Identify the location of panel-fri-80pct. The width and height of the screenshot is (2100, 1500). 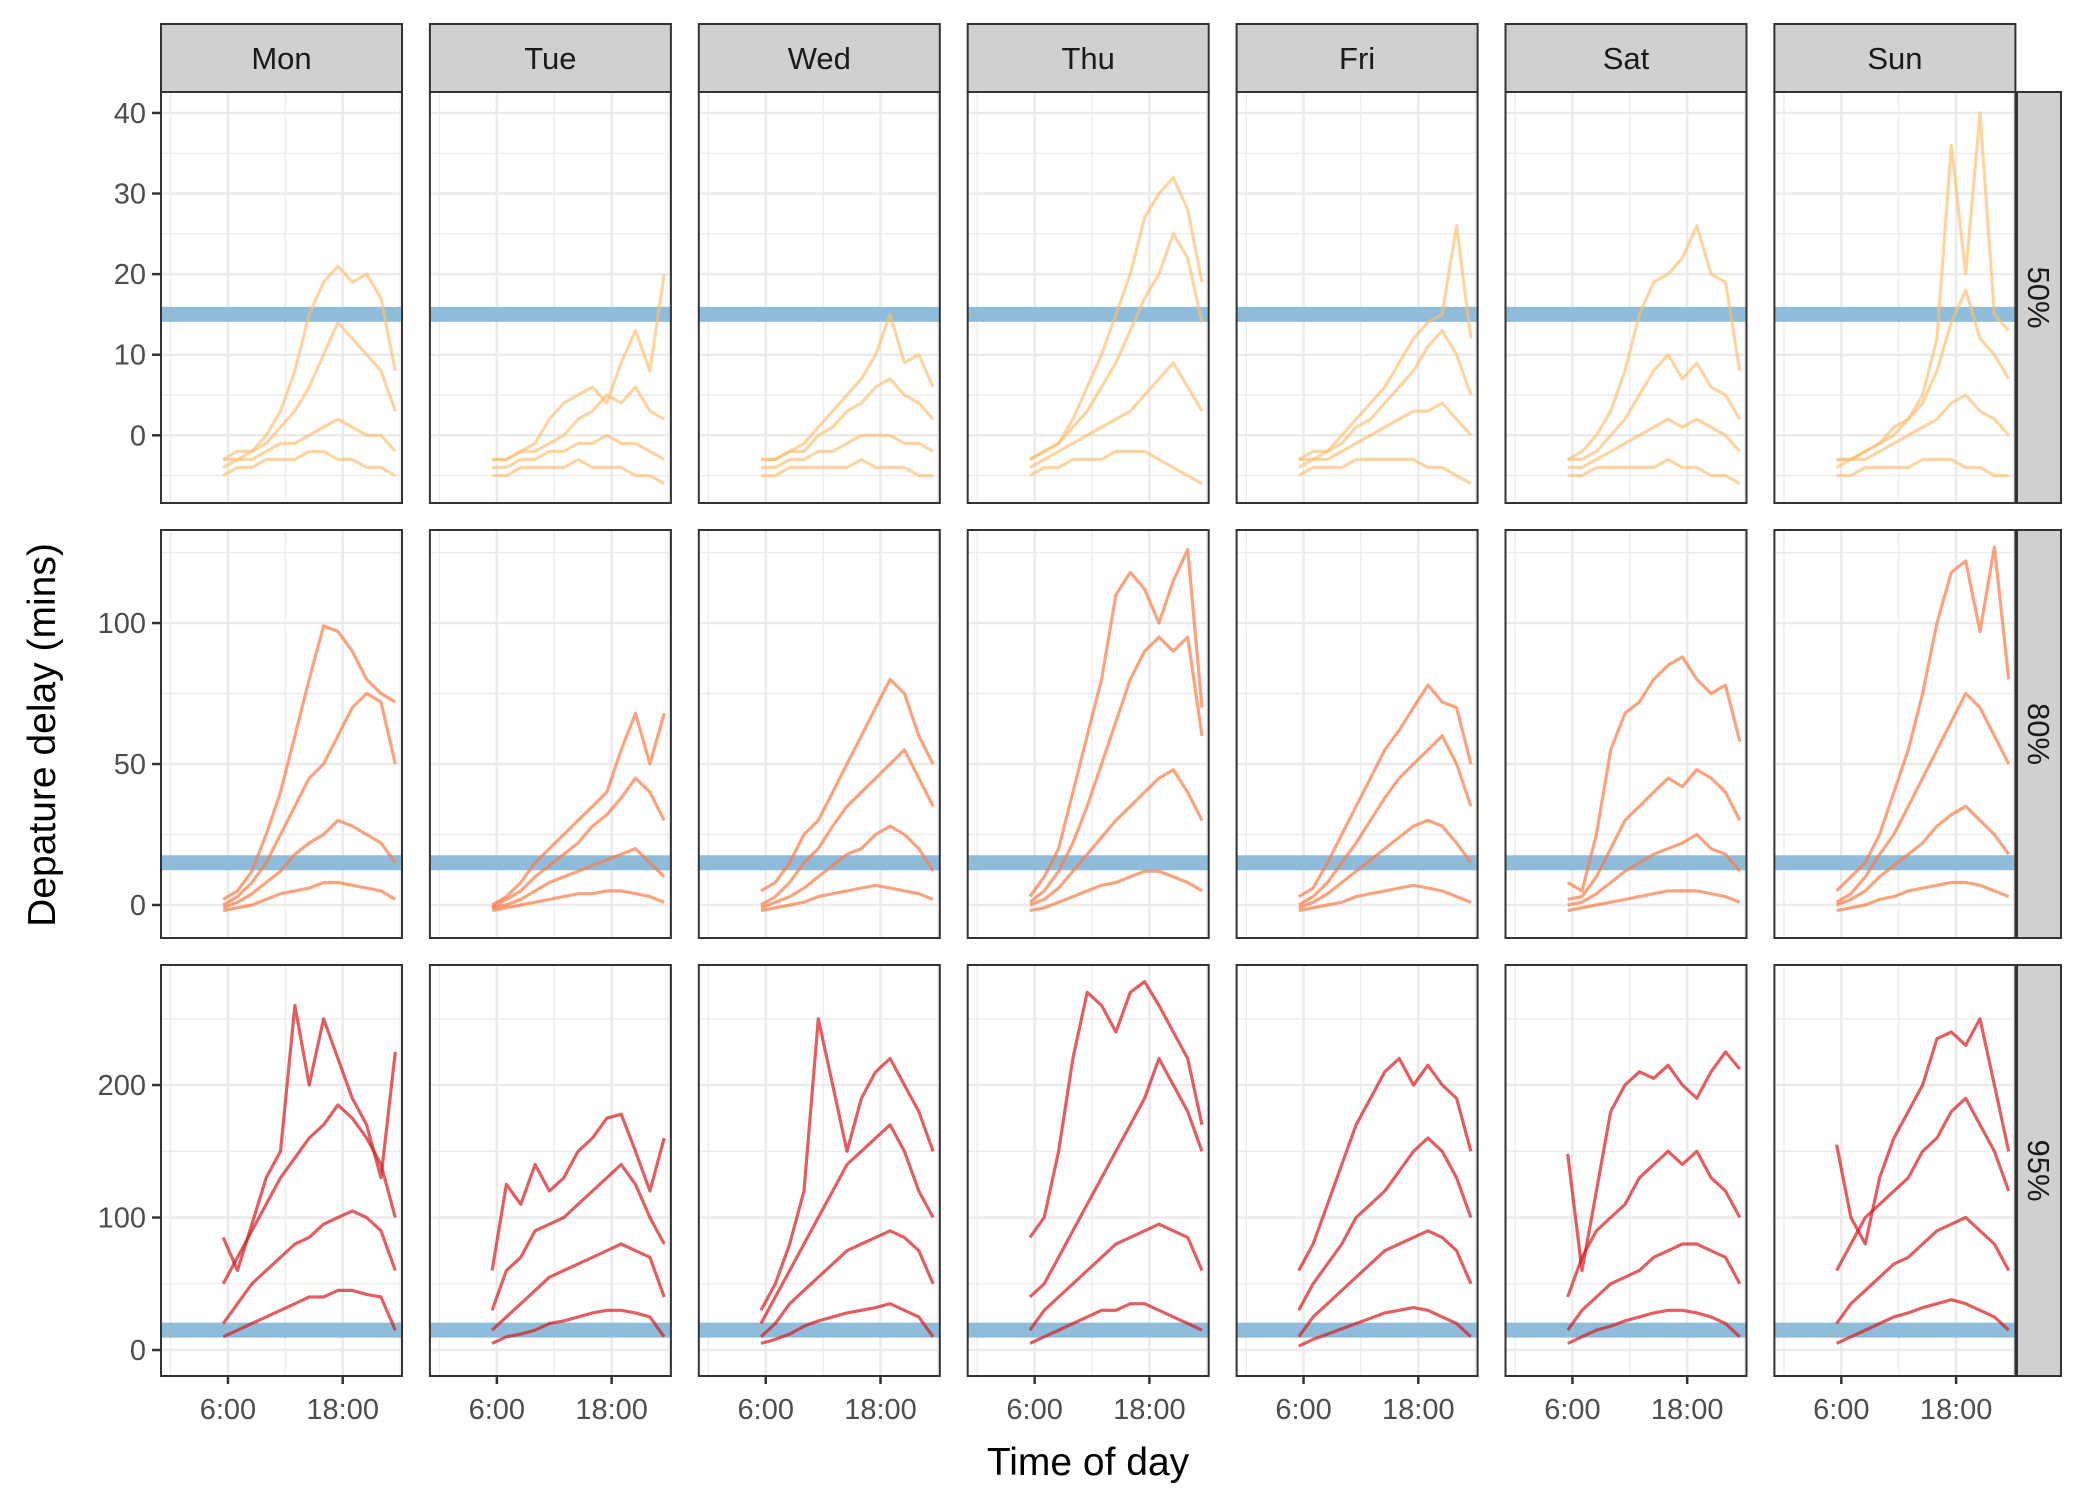
(1357, 734).